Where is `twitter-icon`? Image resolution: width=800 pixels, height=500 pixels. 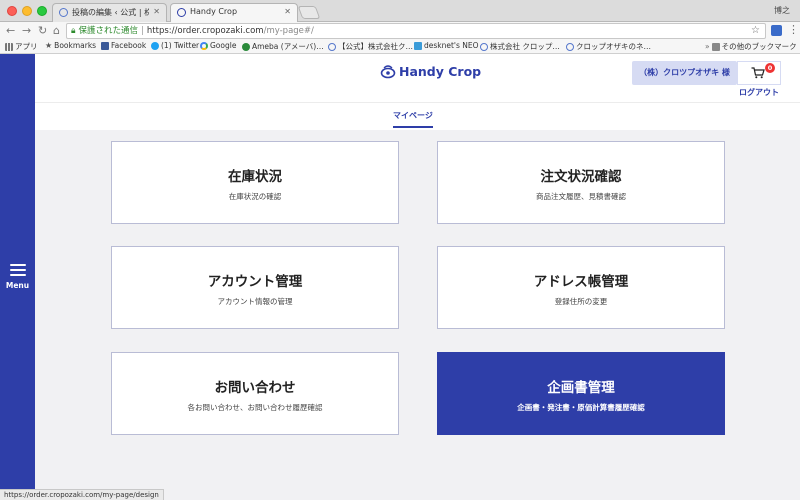 twitter-icon is located at coordinates (155, 45).